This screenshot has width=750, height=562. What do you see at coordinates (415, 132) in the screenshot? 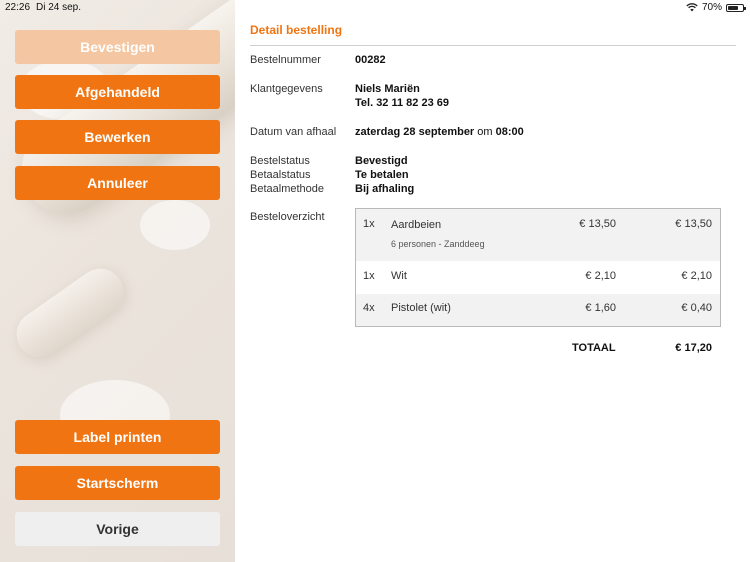
I see `pickup-date: zaterdag 28 september` at bounding box center [415, 132].